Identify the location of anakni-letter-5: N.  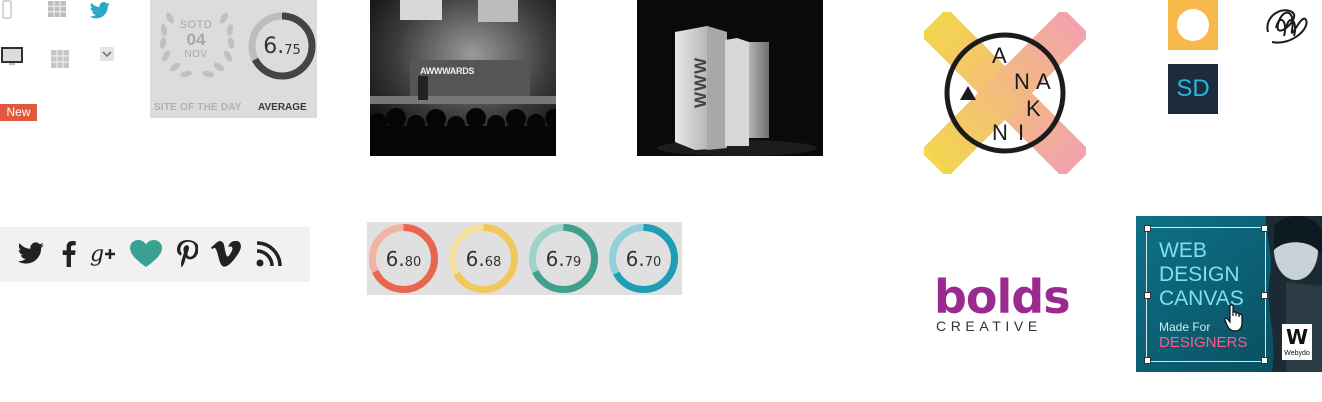
(1000, 132).